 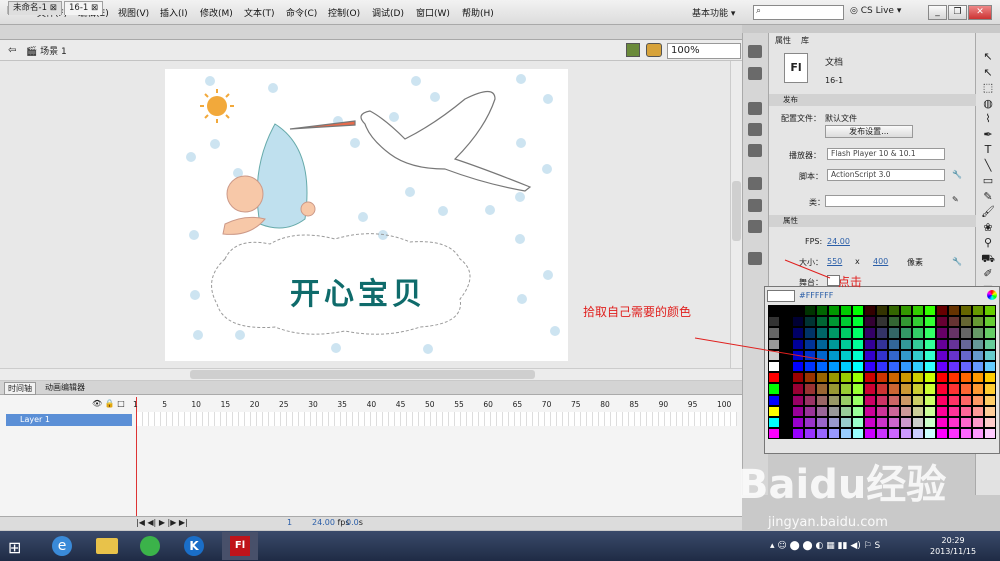 What do you see at coordinates (106, 546) in the screenshot?
I see `explorer-icon` at bounding box center [106, 546].